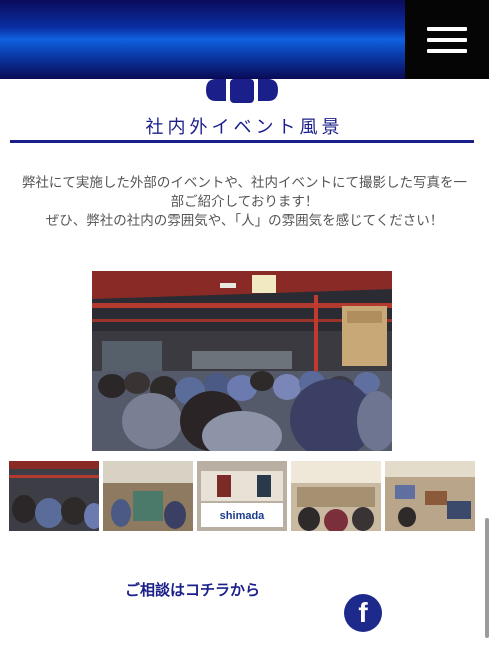 This screenshot has width=489, height=645. I want to click on section-title: 社内外イベント風景, so click(244, 127).